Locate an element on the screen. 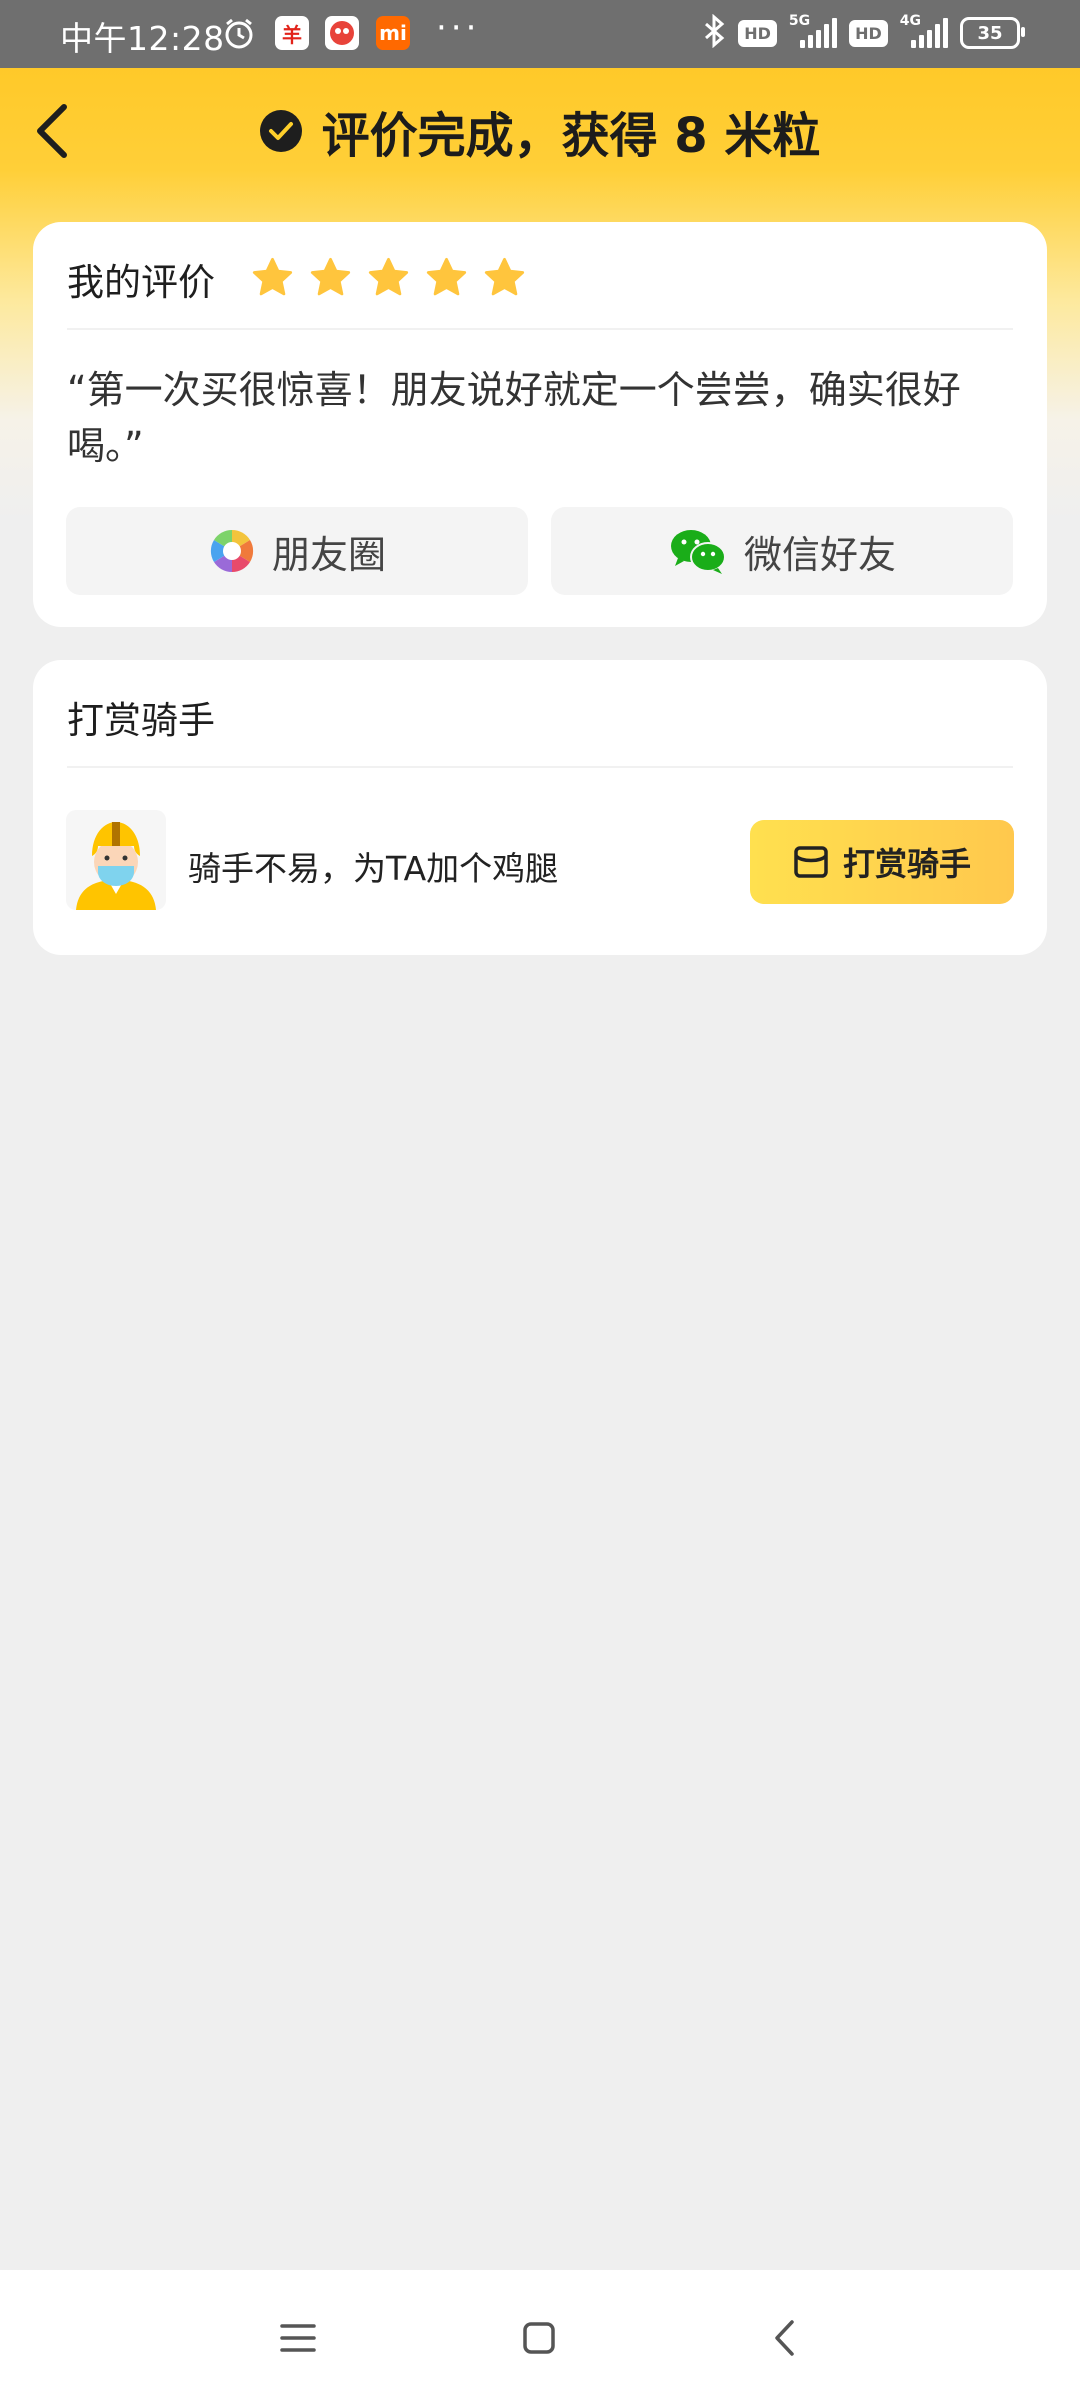 This screenshot has height=2400, width=1080. shopping-app-icon: 羊 is located at coordinates (292, 33).